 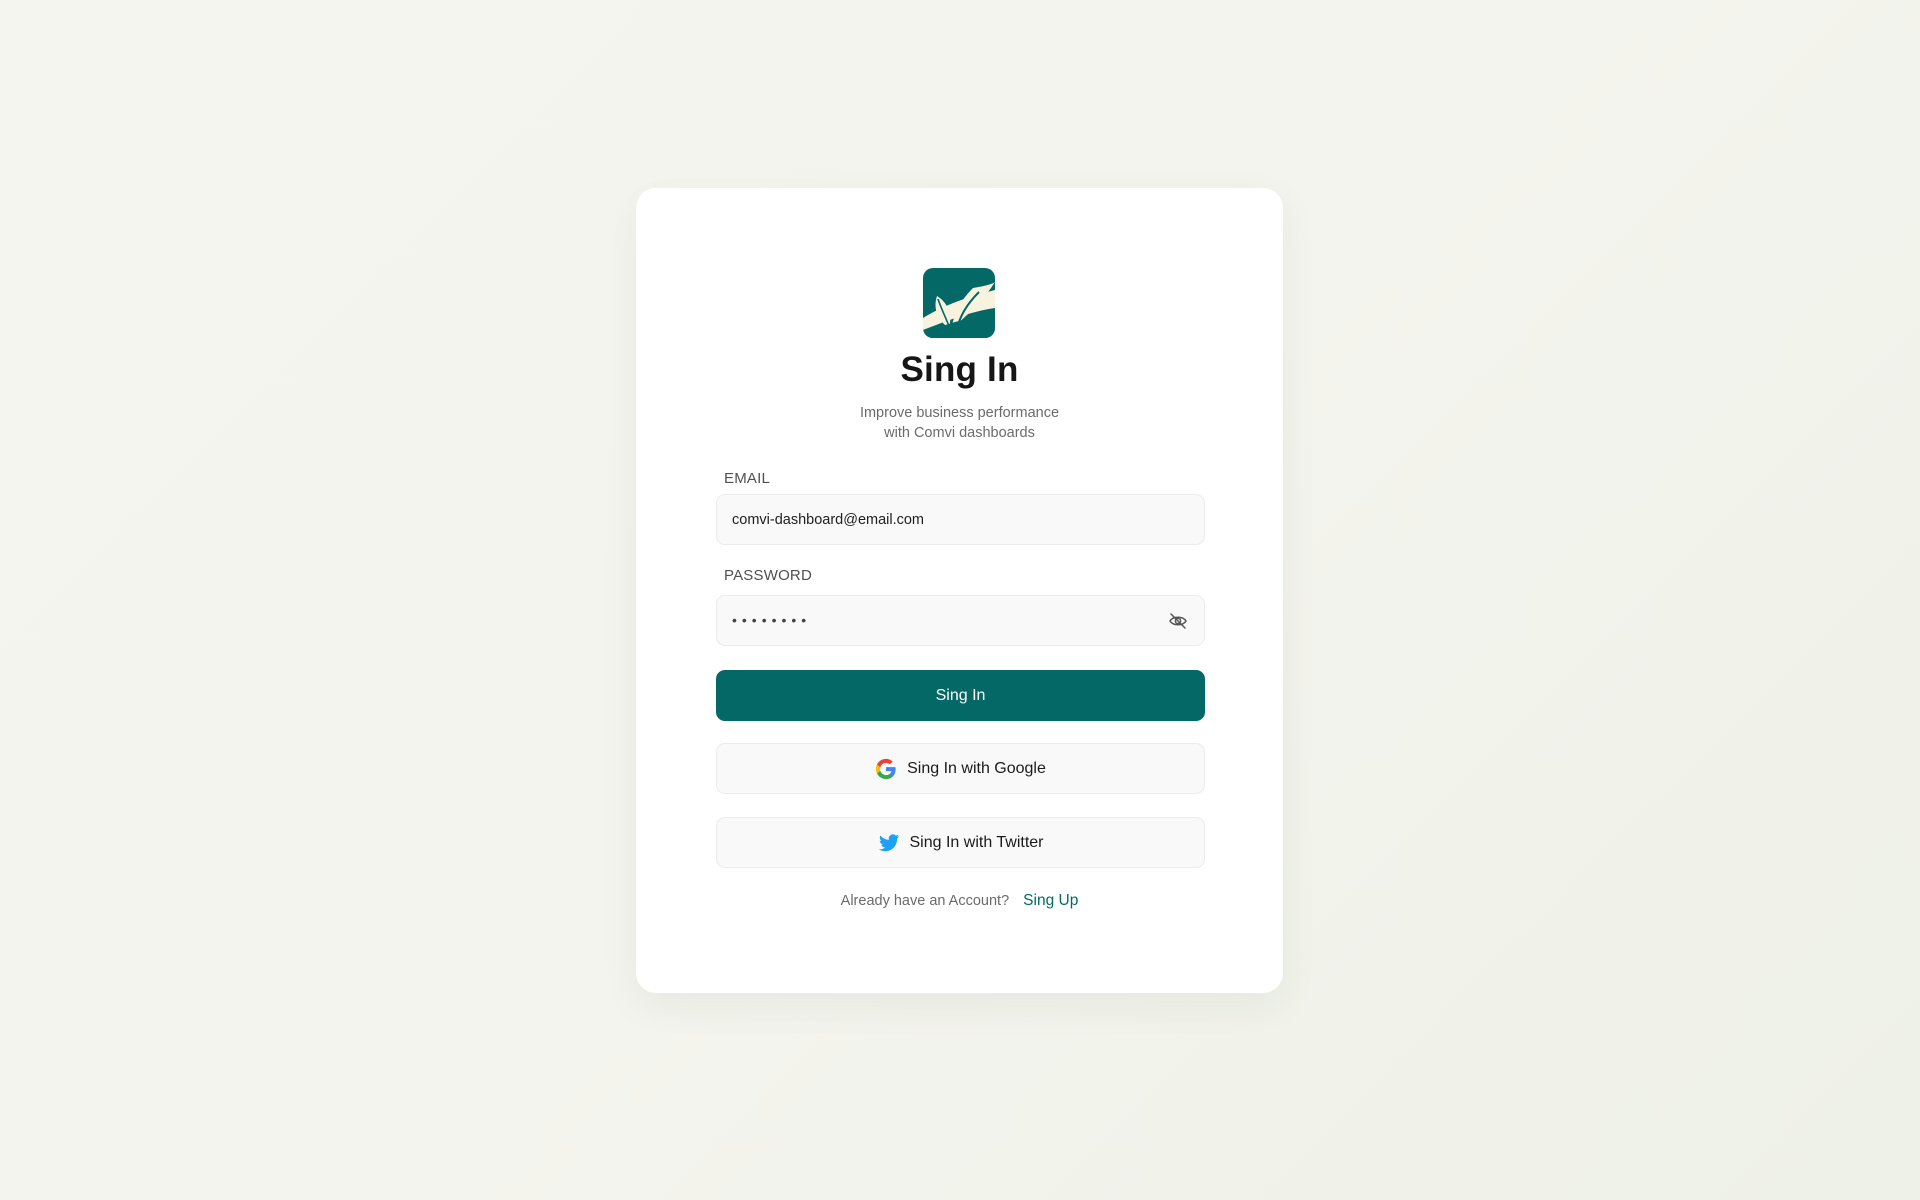 I want to click on password-mask: ••••••••, so click(x=772, y=620).